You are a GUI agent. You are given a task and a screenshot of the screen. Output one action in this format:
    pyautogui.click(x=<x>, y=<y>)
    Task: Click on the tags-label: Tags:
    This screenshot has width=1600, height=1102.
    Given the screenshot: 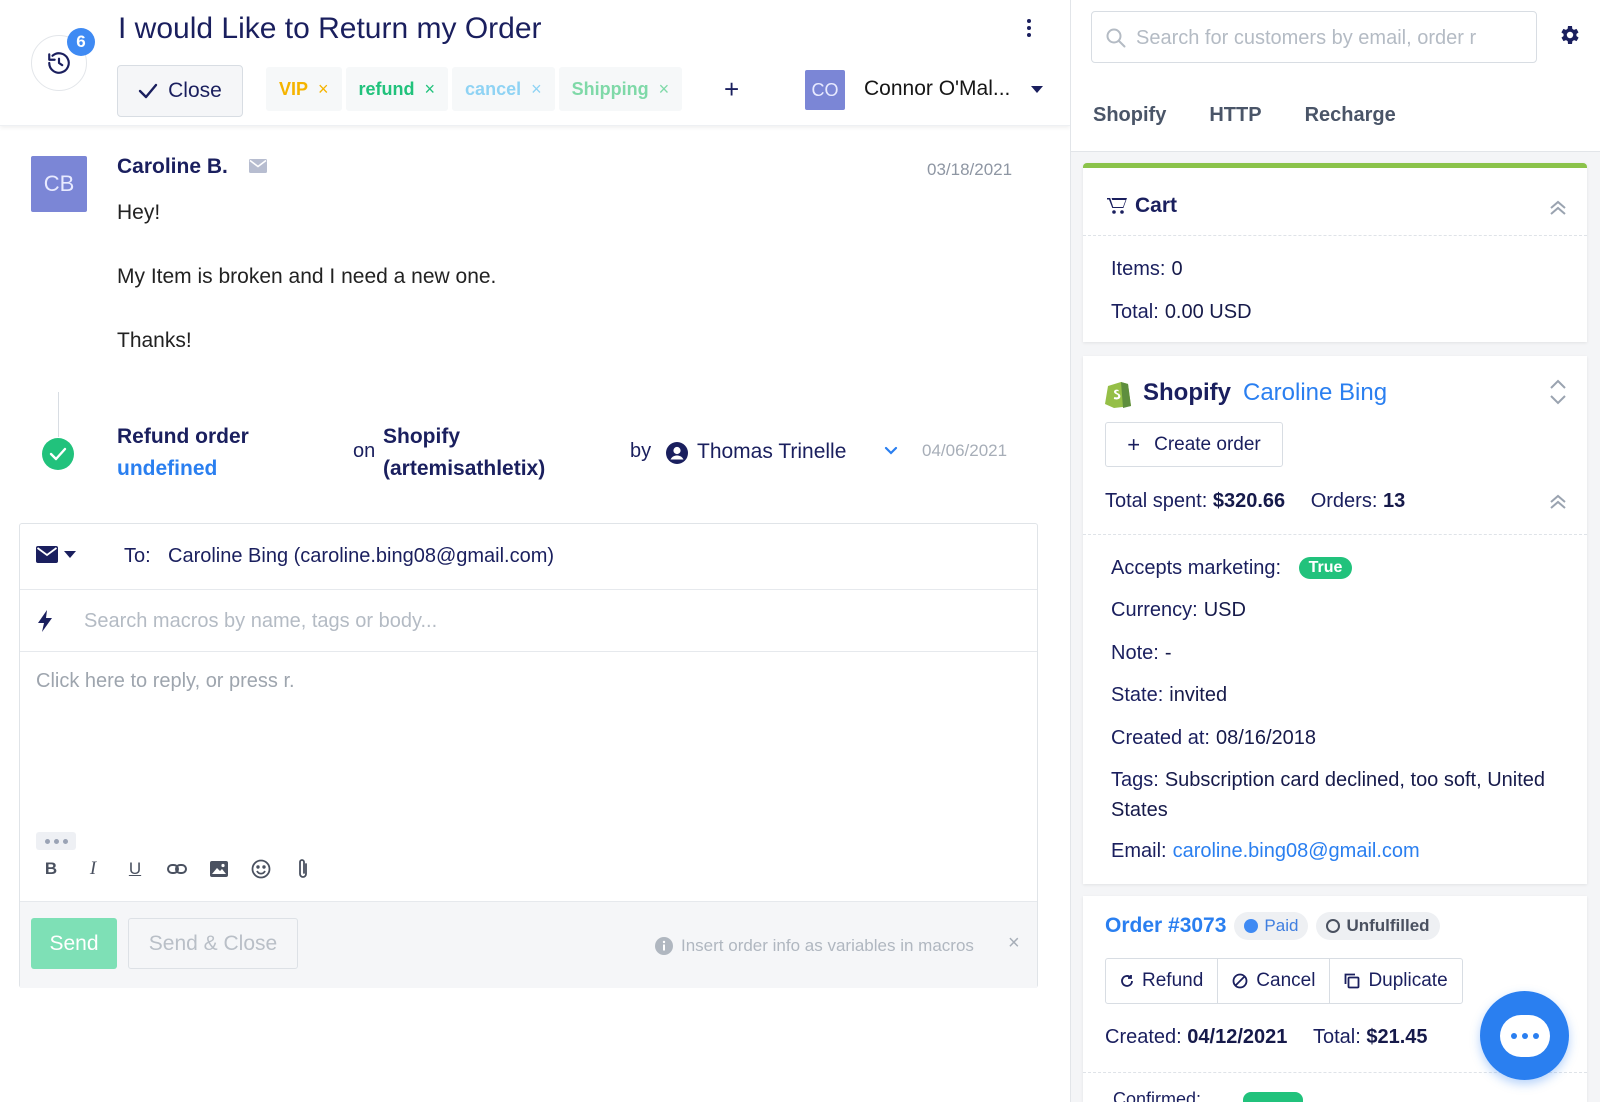 What is the action you would take?
    pyautogui.click(x=1135, y=780)
    